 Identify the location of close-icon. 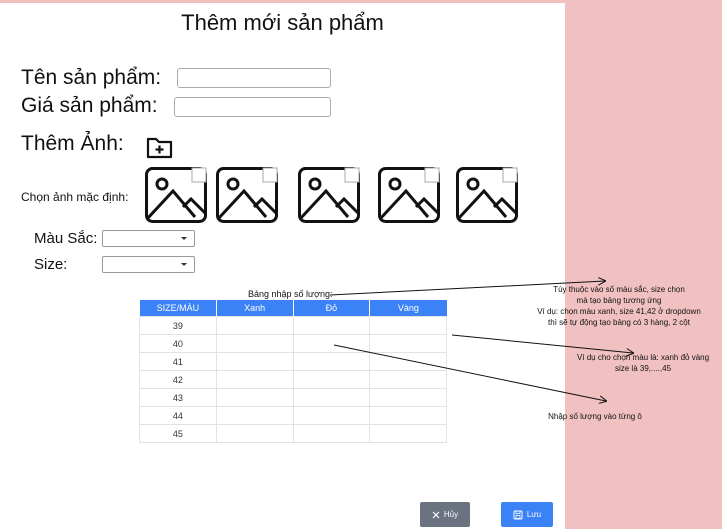
(436, 514).